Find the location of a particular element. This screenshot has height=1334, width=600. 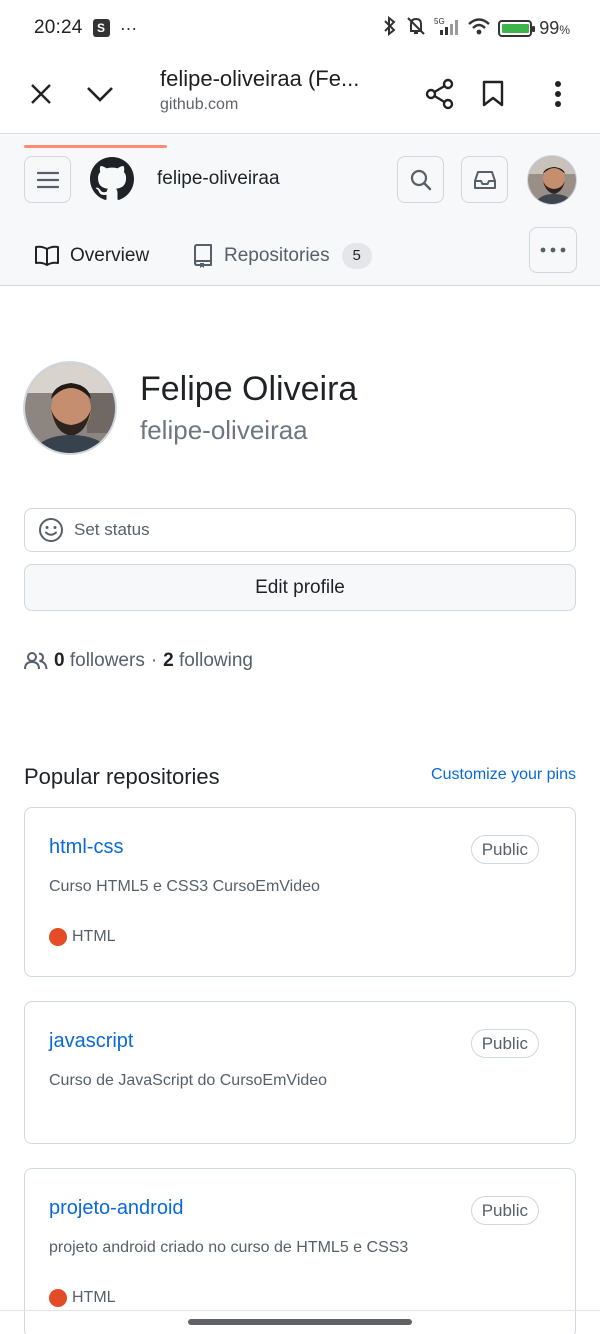

tabs-more-button is located at coordinates (553, 250).